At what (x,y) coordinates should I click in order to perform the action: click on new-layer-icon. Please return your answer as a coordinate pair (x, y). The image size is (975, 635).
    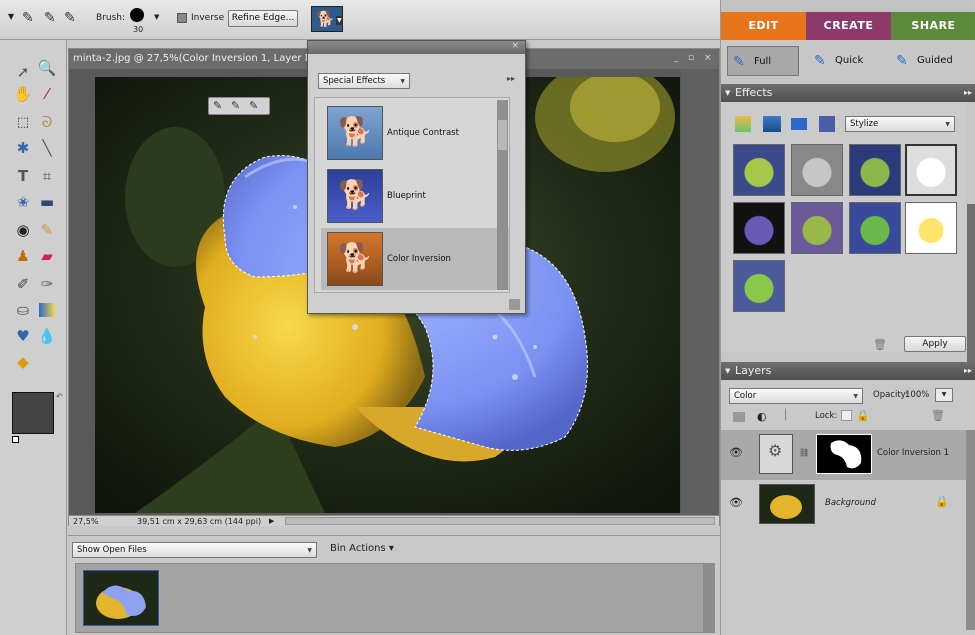
    Looking at the image, I should click on (739, 417).